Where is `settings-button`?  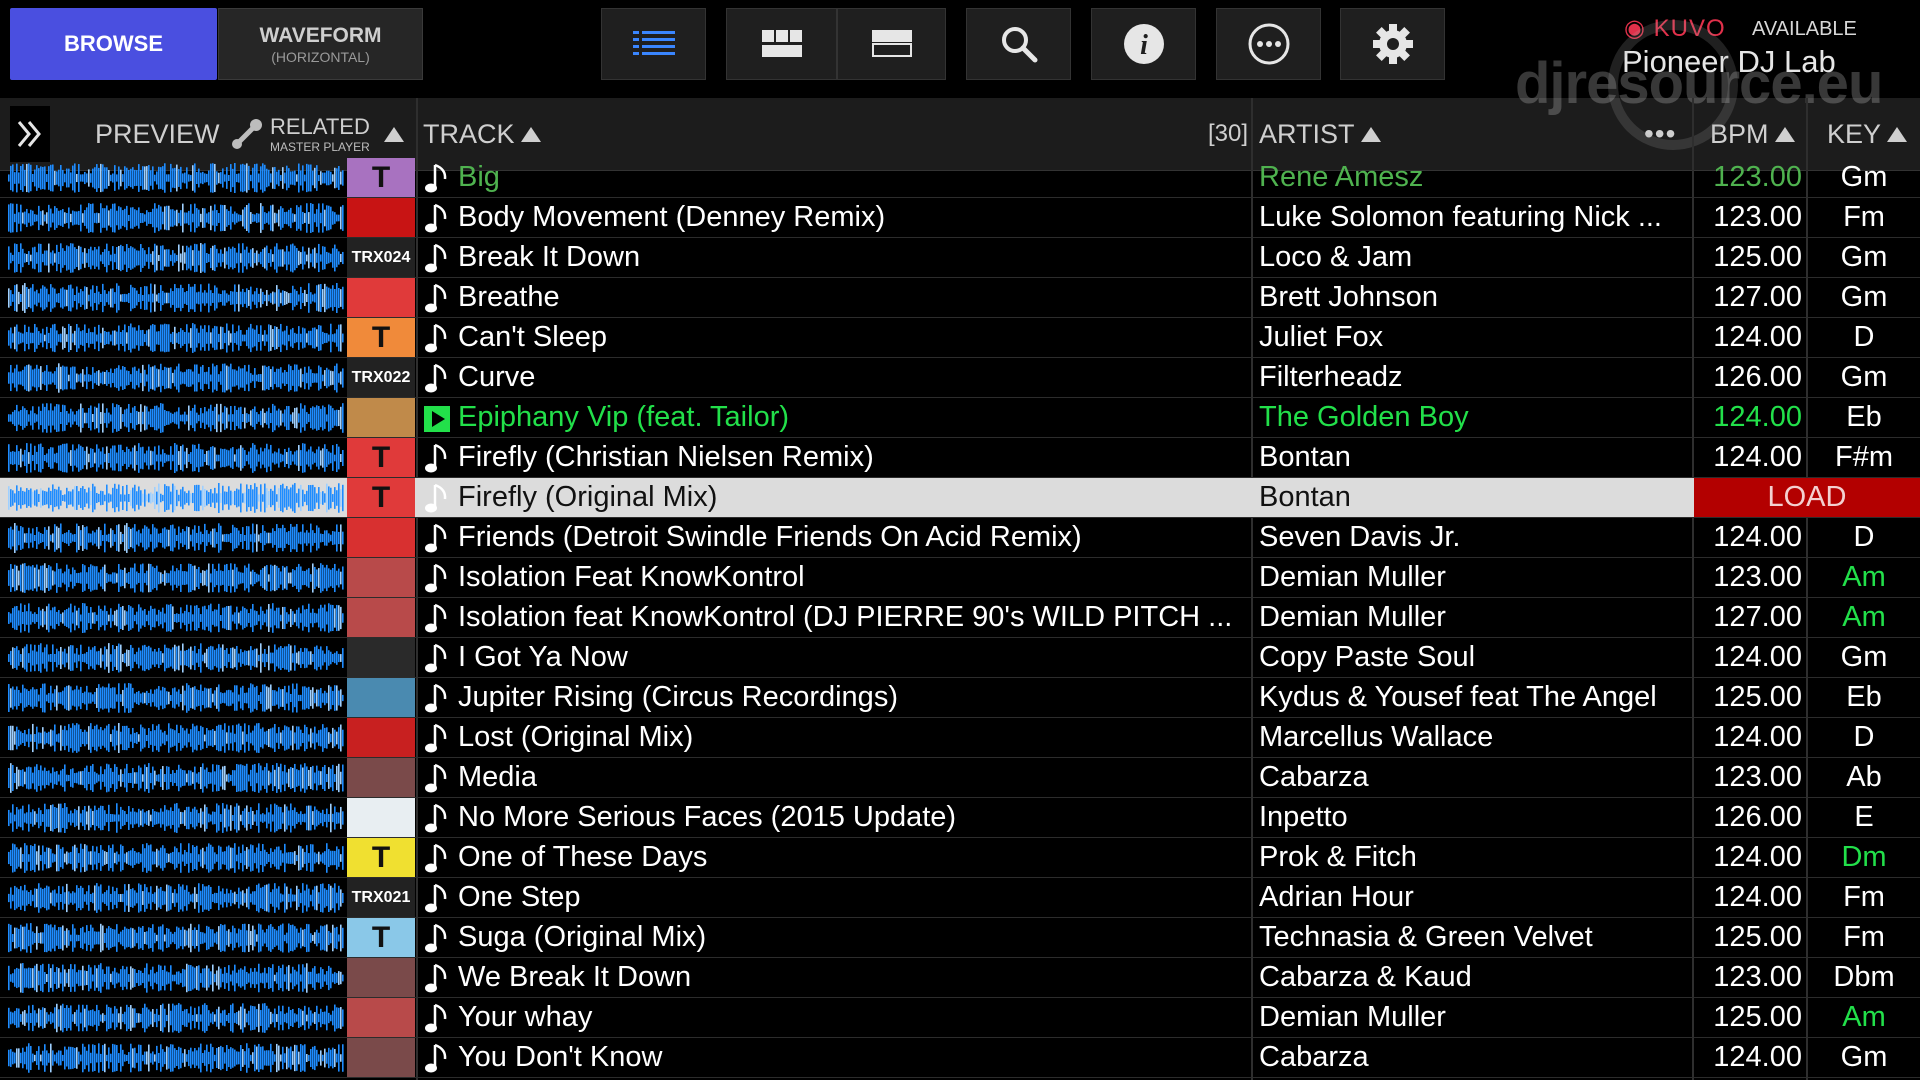 settings-button is located at coordinates (1392, 44).